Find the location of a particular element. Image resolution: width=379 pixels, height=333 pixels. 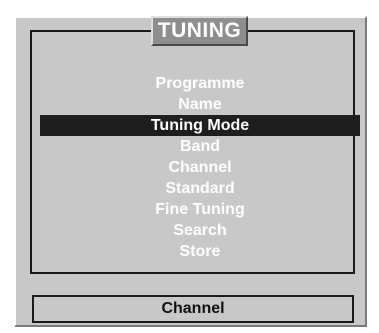

menu-item-standard: Standard is located at coordinates (200, 188).